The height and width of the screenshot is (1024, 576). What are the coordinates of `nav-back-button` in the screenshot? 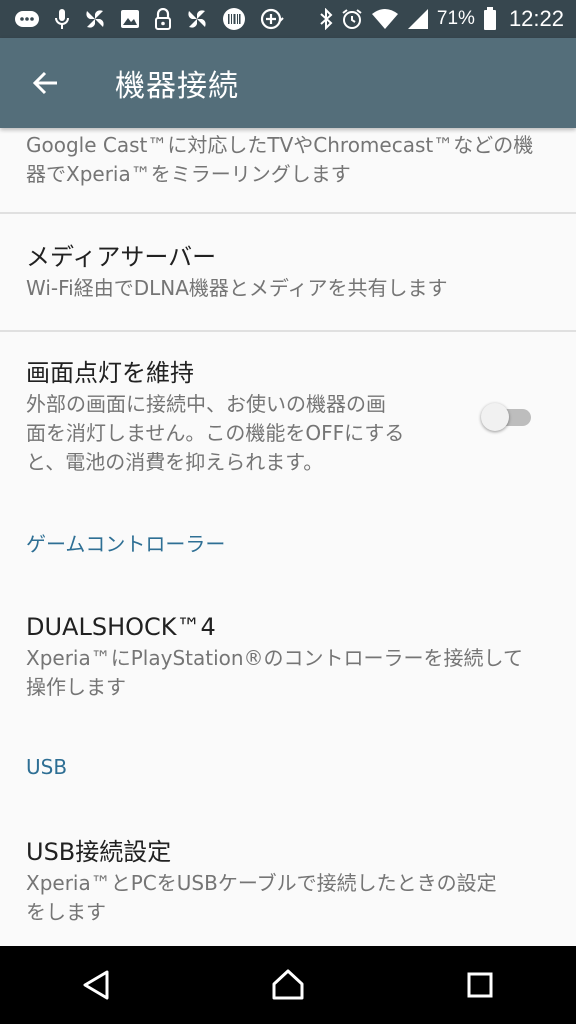 It's located at (96, 985).